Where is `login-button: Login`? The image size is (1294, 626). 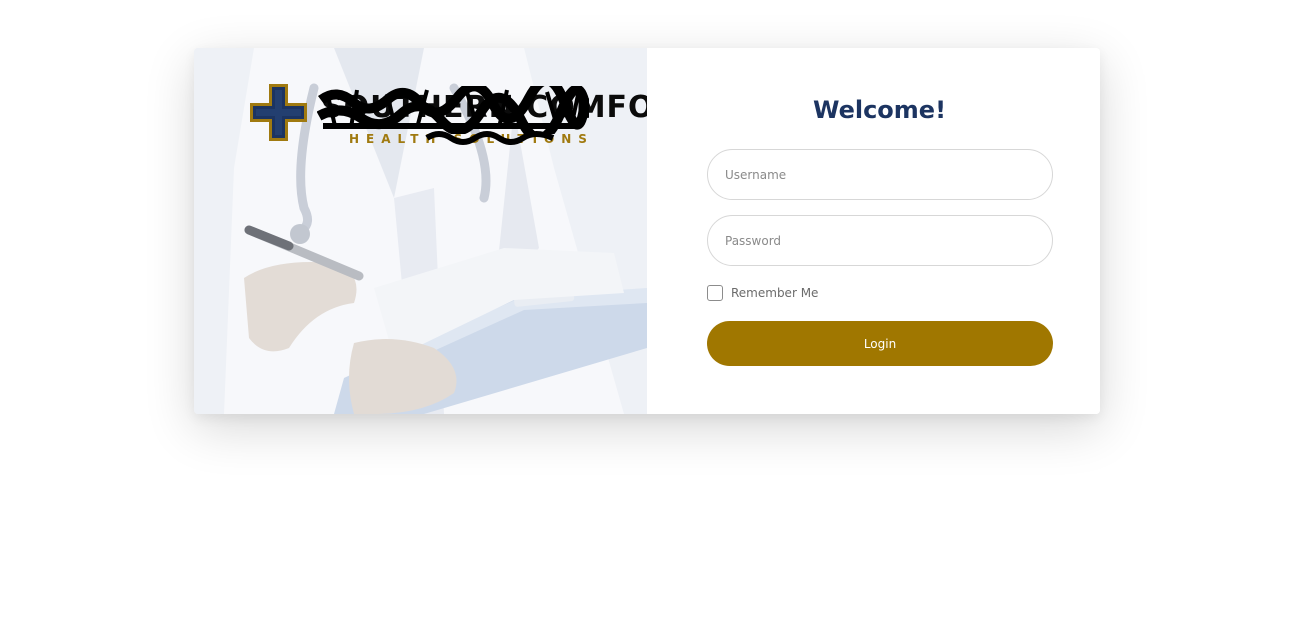
login-button: Login is located at coordinates (880, 343).